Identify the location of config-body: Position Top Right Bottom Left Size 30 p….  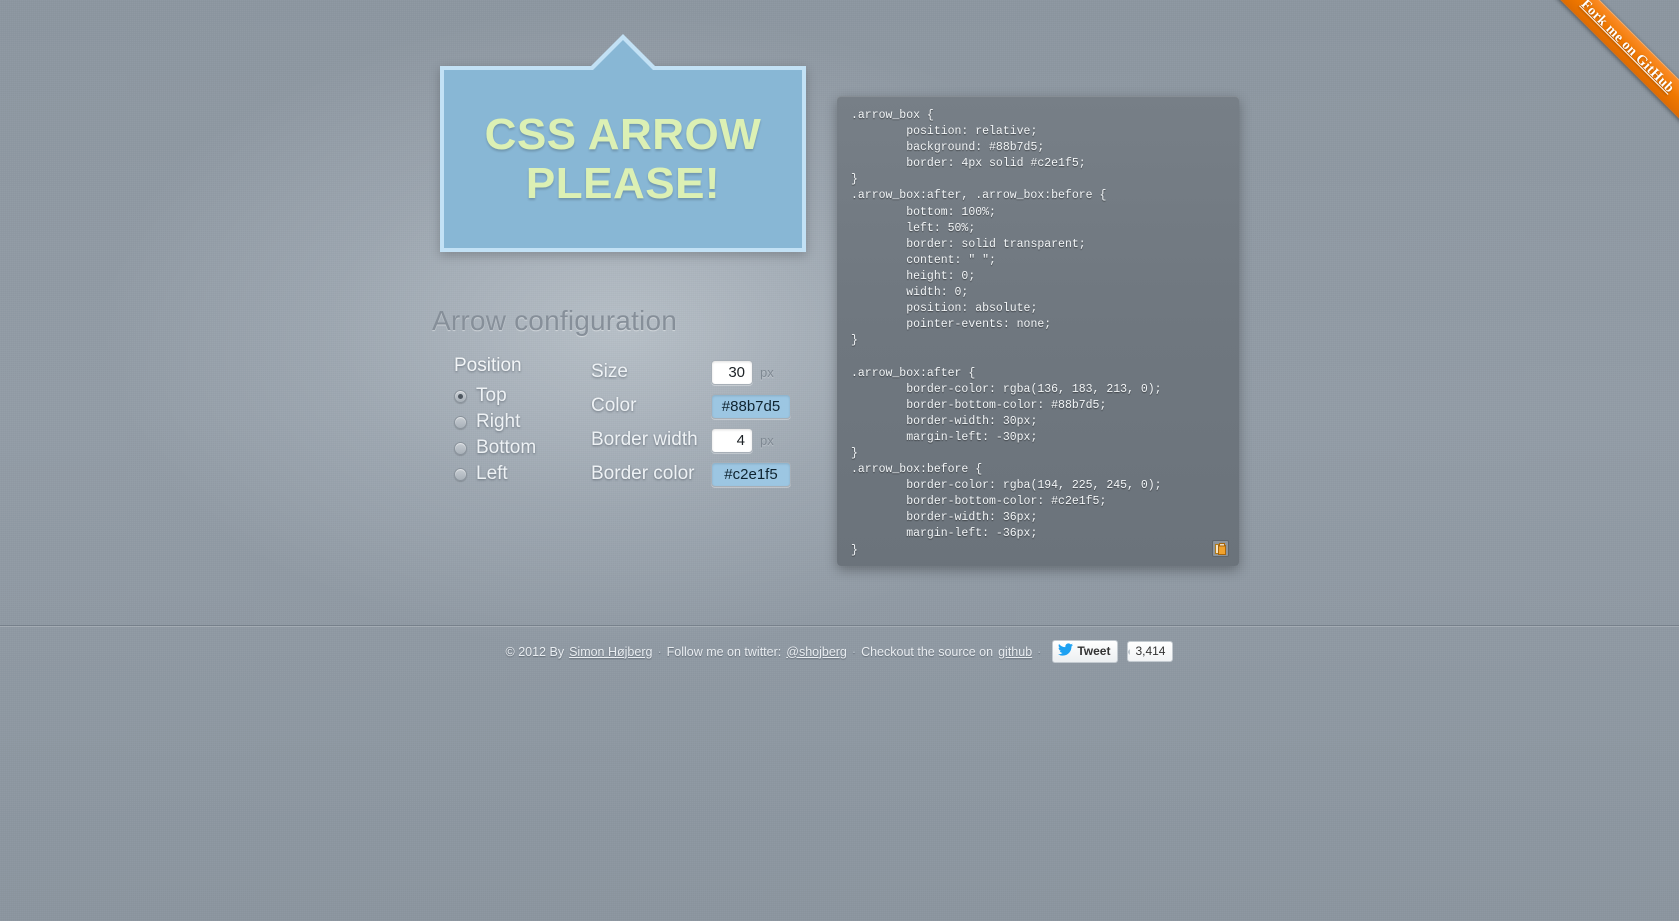
(622, 423).